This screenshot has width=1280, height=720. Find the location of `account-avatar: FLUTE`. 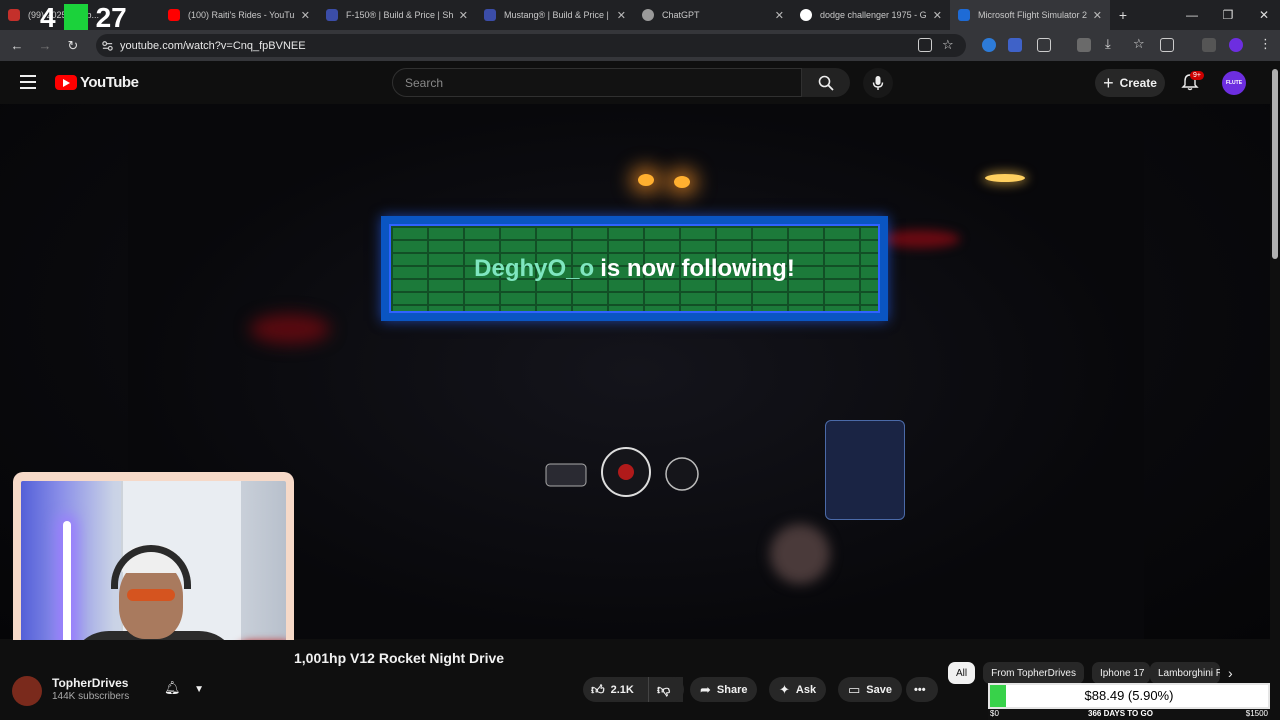

account-avatar: FLUTE is located at coordinates (1234, 83).